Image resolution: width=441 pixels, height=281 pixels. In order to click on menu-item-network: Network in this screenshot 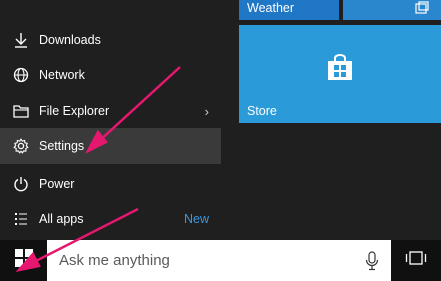, I will do `click(110, 75)`.